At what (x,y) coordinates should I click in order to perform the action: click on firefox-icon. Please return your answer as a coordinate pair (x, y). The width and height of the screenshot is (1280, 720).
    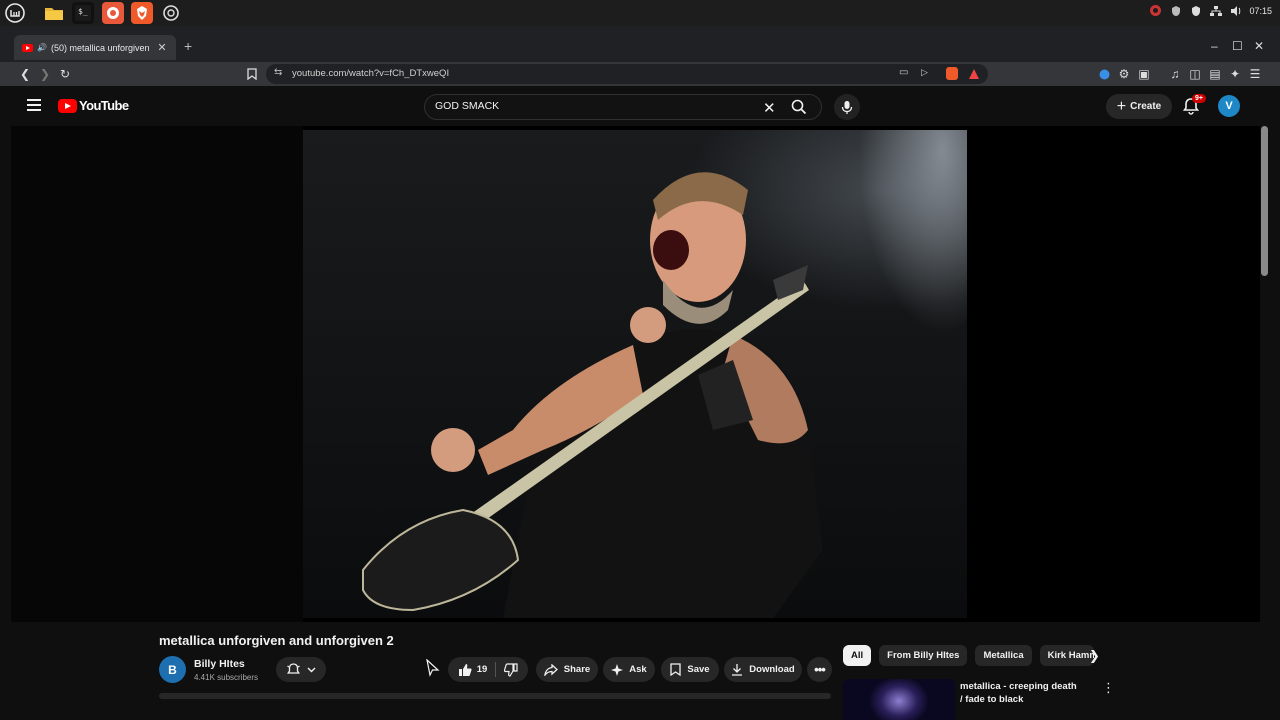
    Looking at the image, I should click on (113, 13).